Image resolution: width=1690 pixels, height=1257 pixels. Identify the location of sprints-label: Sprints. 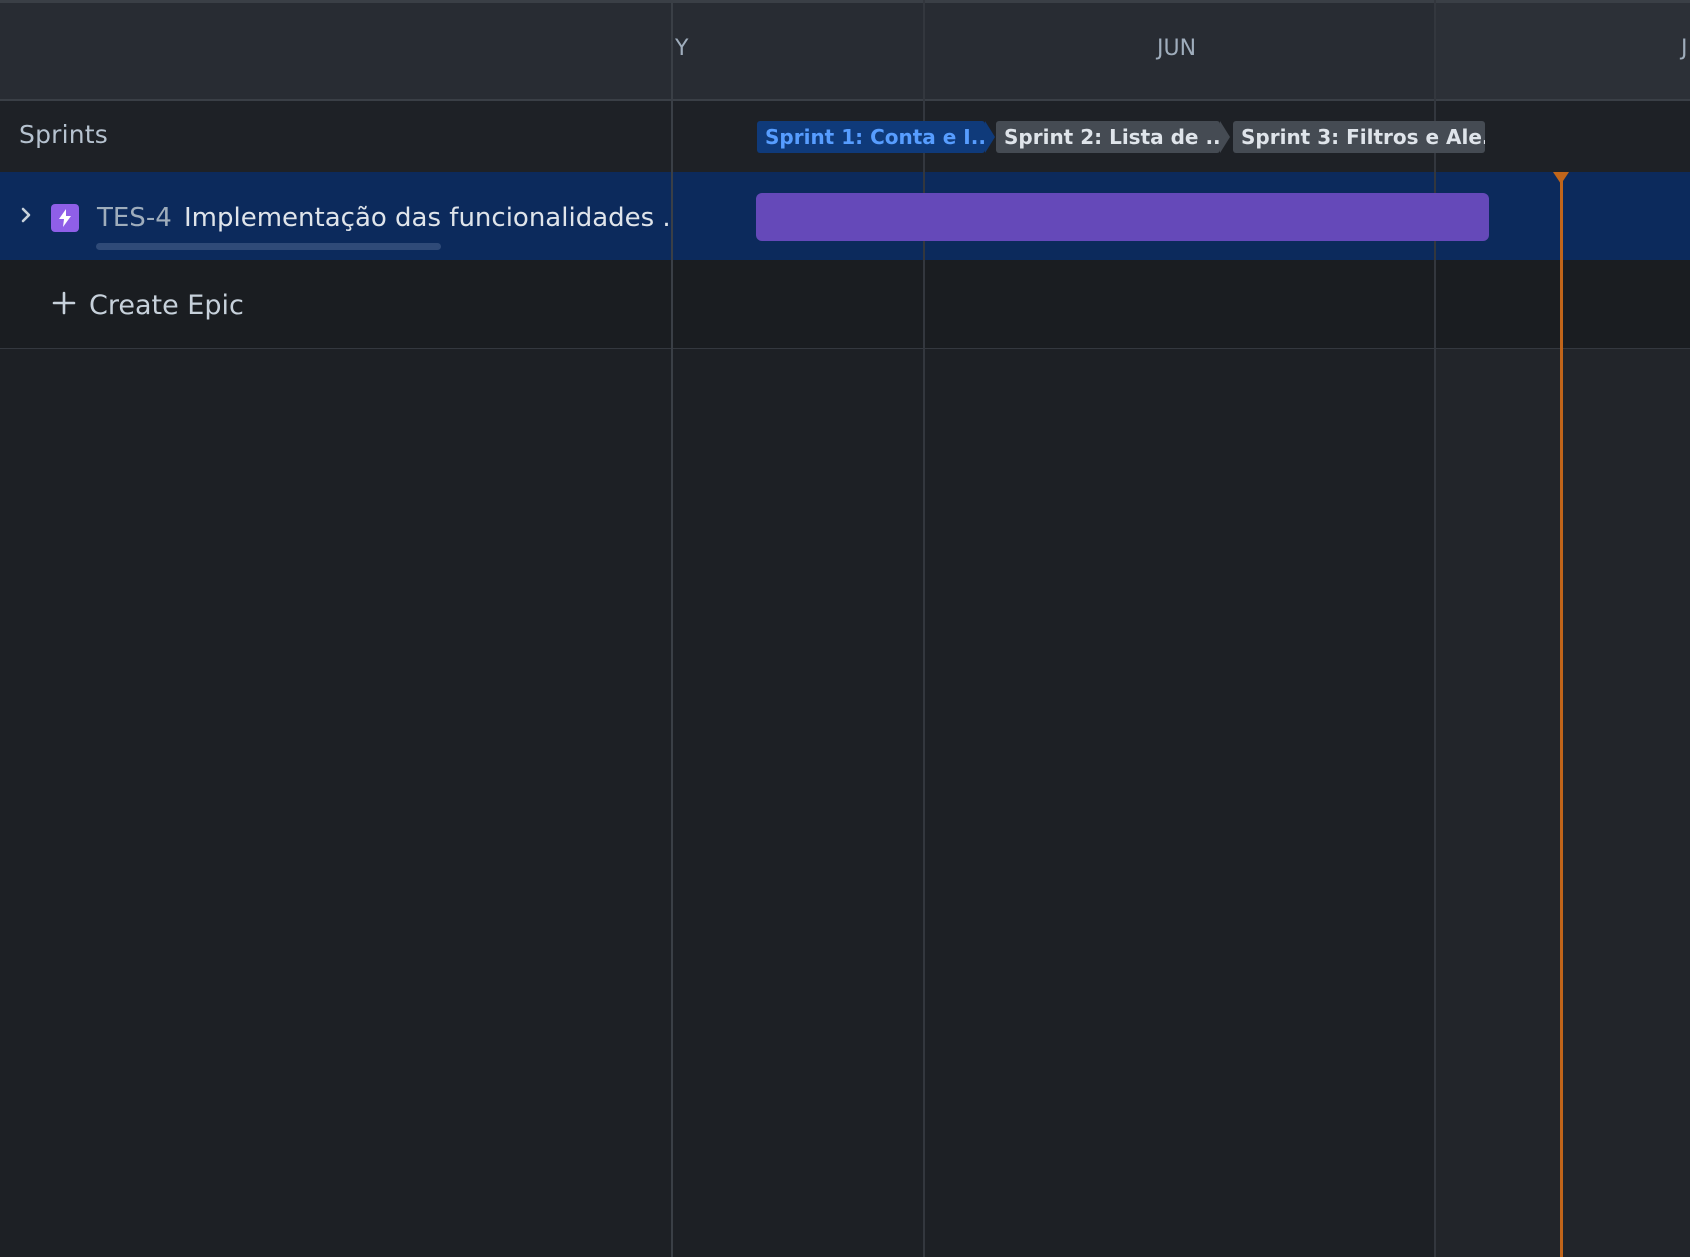
(64, 134).